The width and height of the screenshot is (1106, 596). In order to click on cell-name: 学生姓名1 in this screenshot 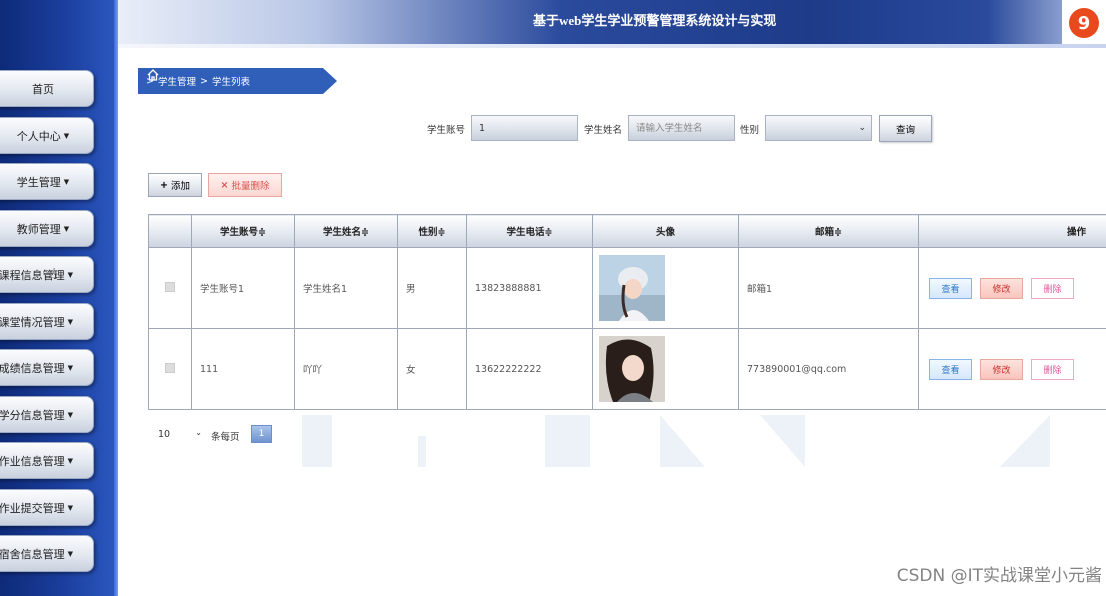, I will do `click(346, 288)`.